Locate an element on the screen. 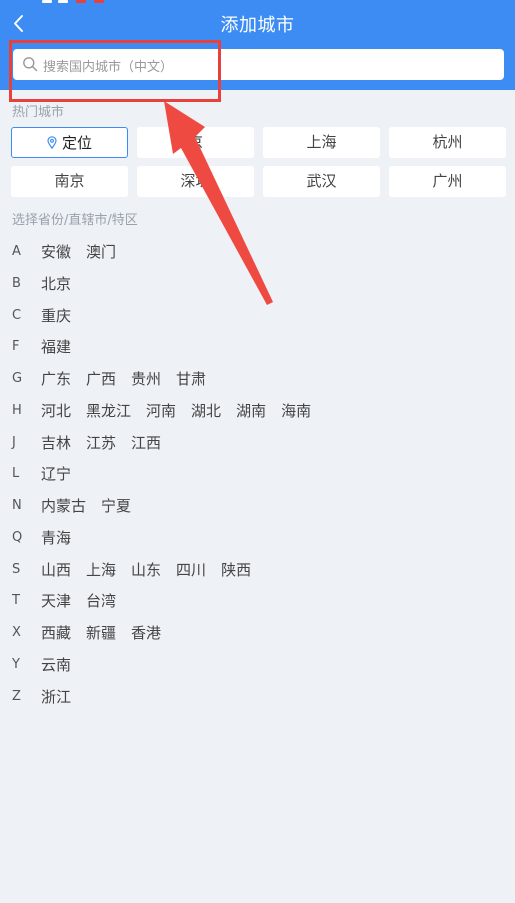 The height and width of the screenshot is (903, 515). hot-city-label: 南京 is located at coordinates (69, 181).